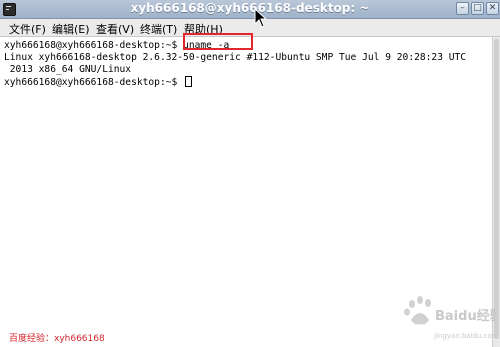 The height and width of the screenshot is (347, 500). I want to click on menu-view: 查看(V), so click(115, 29).